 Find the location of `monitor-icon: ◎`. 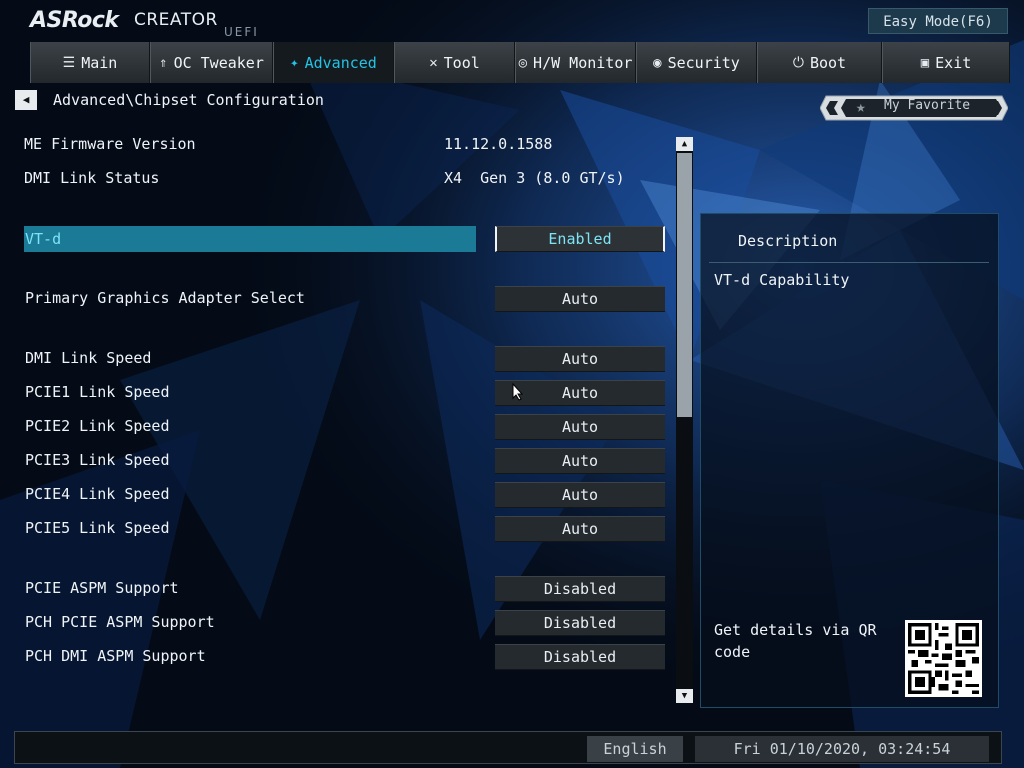

monitor-icon: ◎ is located at coordinates (523, 62).